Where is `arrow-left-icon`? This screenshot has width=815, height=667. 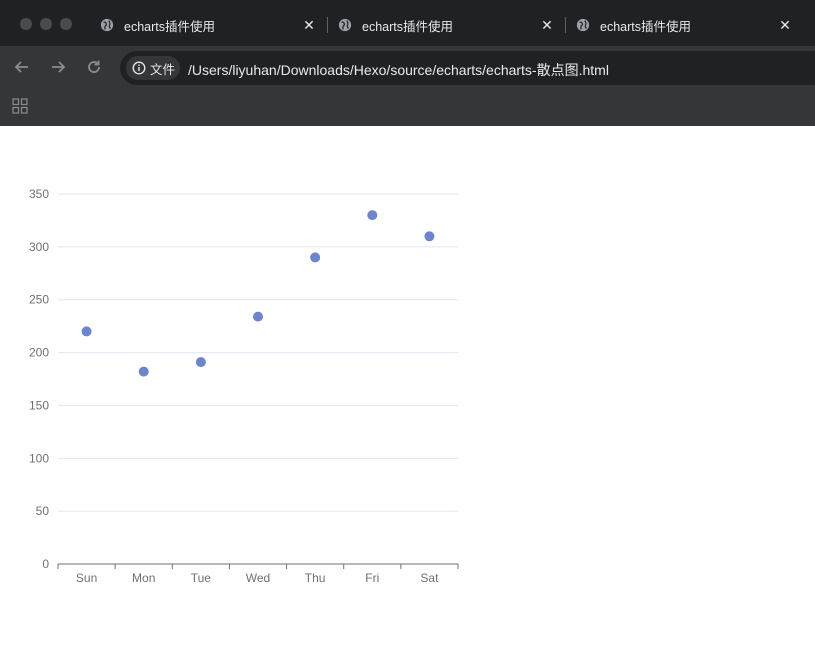
arrow-left-icon is located at coordinates (22, 67).